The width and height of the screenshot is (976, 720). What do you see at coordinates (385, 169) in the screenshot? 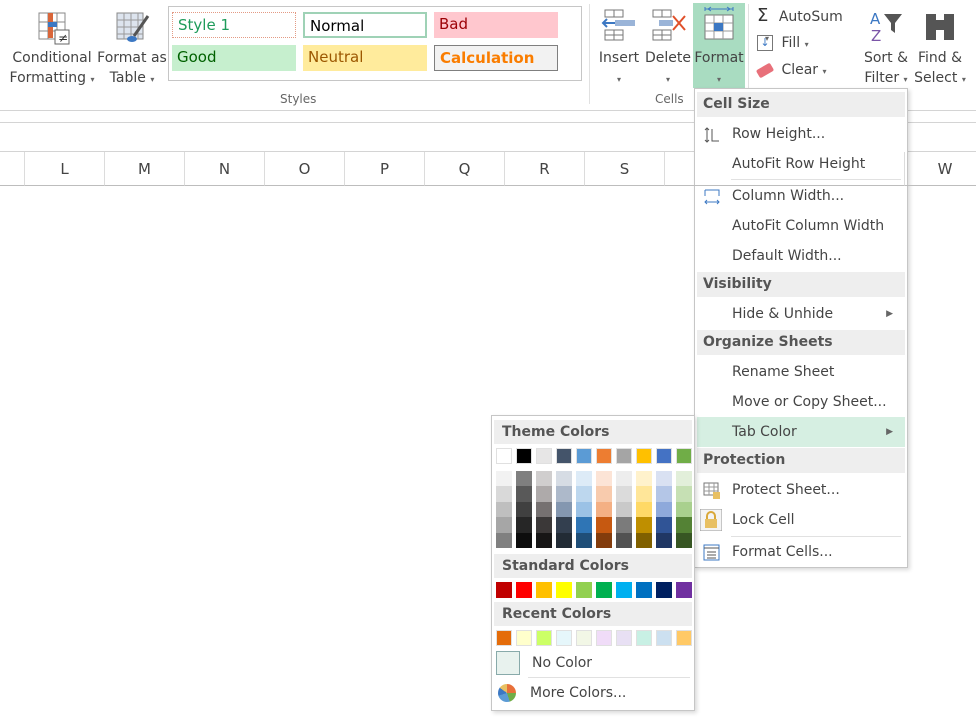
I see `column-header: P` at bounding box center [385, 169].